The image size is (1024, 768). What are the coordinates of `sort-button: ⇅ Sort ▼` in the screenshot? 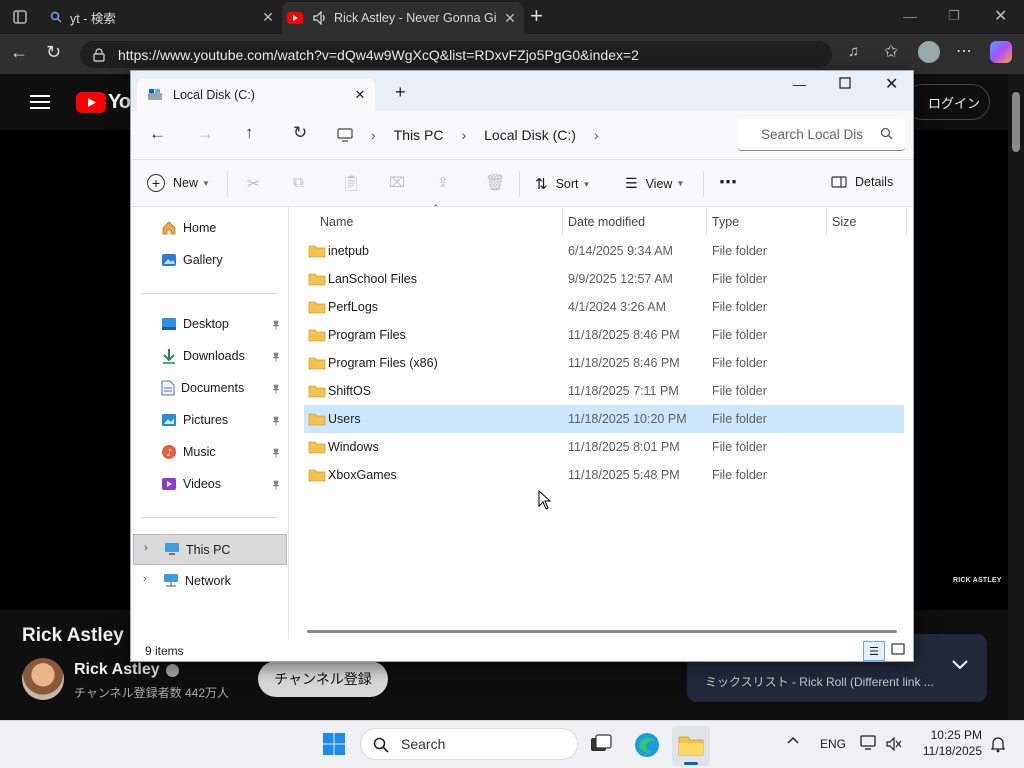 It's located at (562, 184).